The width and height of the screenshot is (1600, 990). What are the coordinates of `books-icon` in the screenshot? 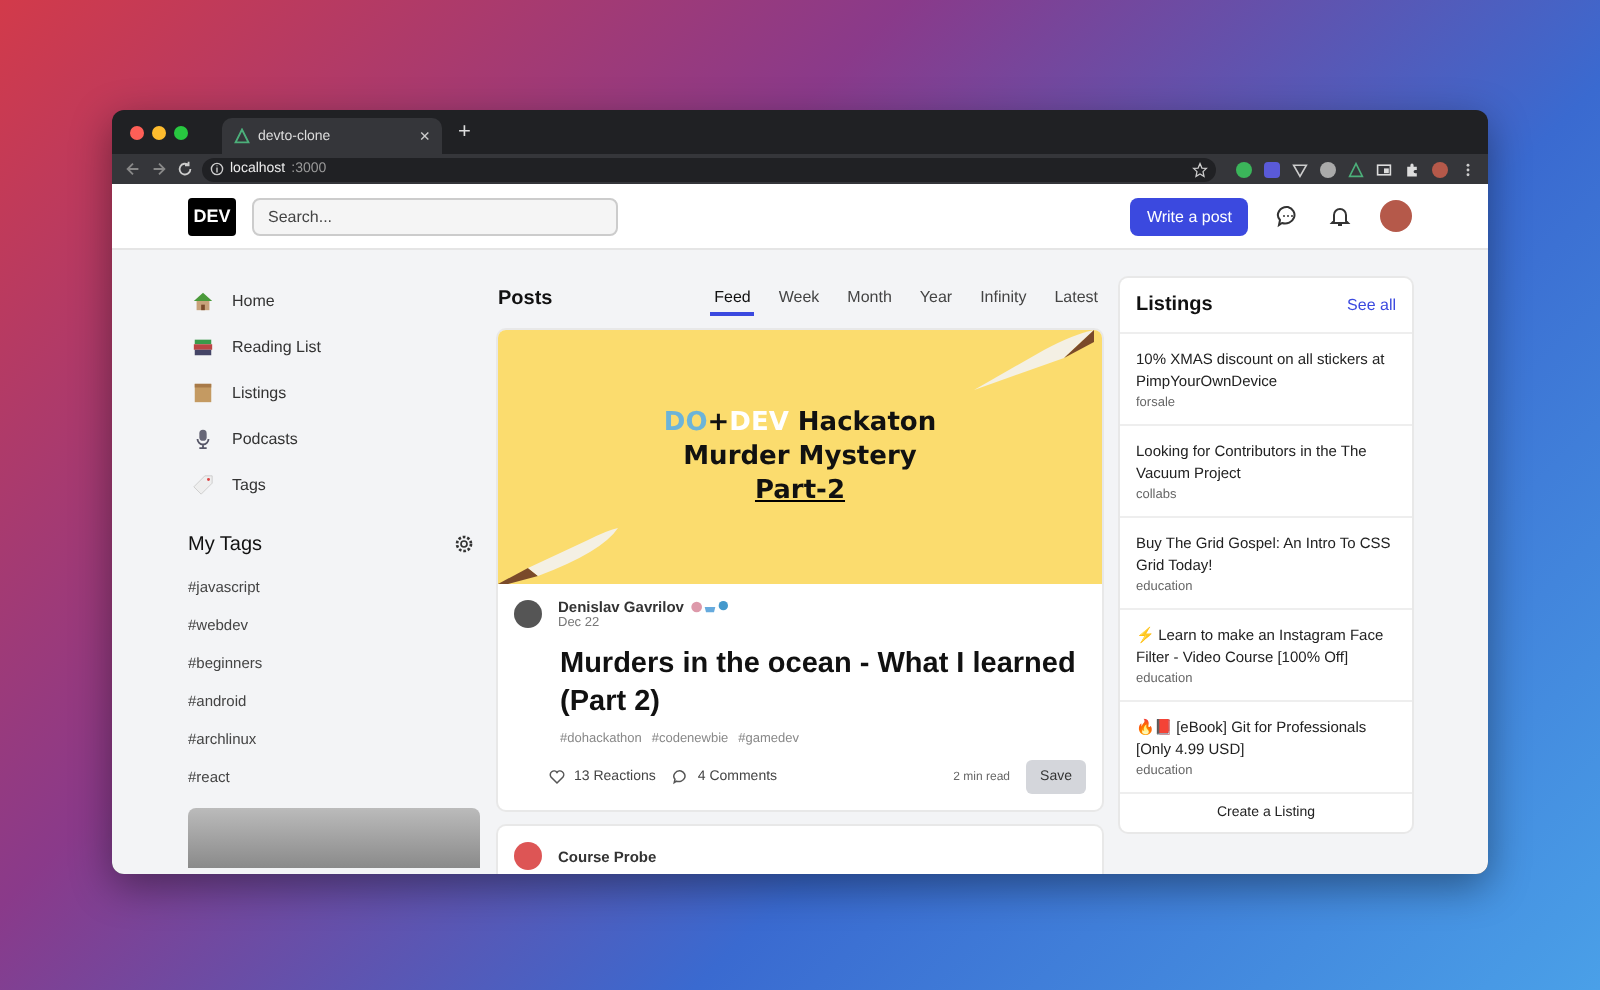 It's located at (203, 347).